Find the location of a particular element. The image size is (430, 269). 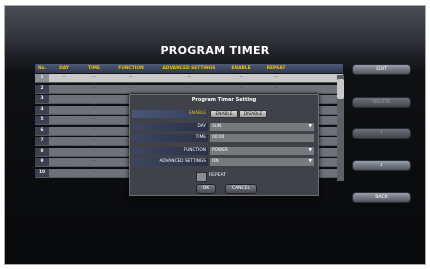

advanced-settings-select: ON ▼ is located at coordinates (262, 162).